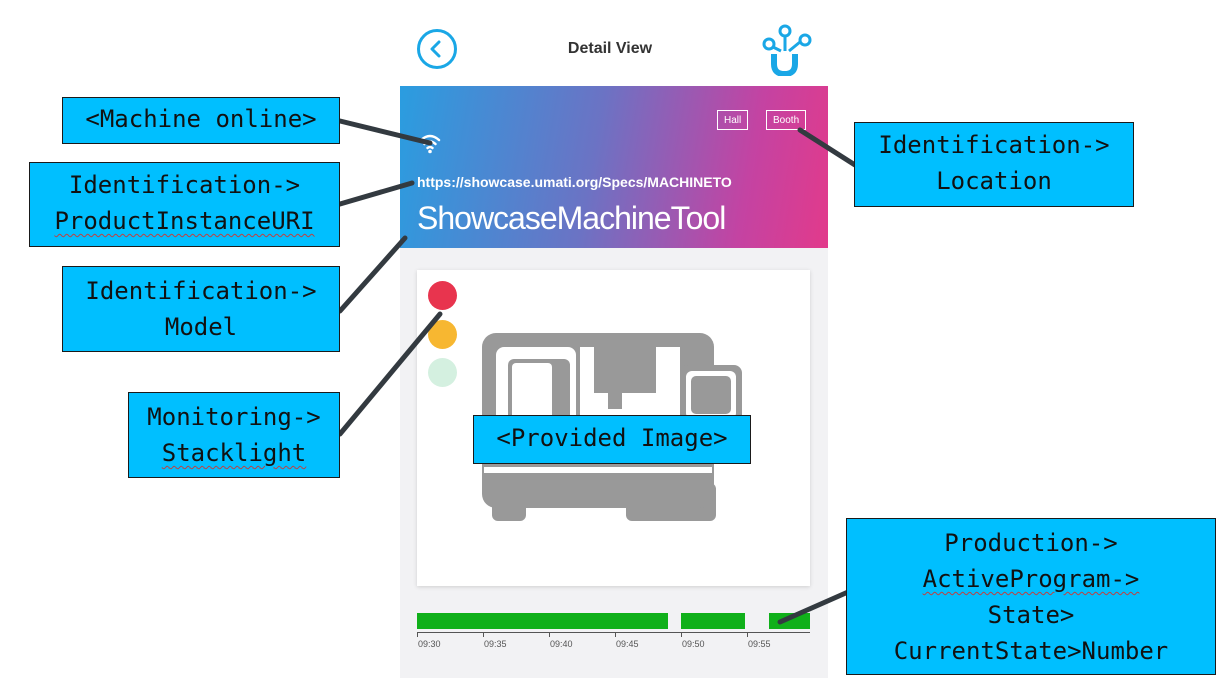 The height and width of the screenshot is (685, 1232). I want to click on annotation-stacklight: Monitoring-> Stacklight, so click(234, 435).